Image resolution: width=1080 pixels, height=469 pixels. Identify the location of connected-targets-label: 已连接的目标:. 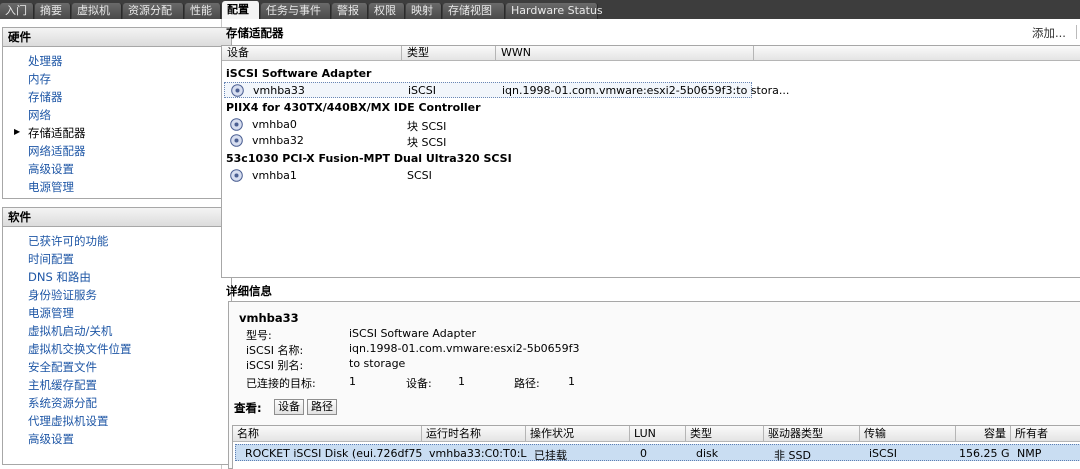
(281, 383).